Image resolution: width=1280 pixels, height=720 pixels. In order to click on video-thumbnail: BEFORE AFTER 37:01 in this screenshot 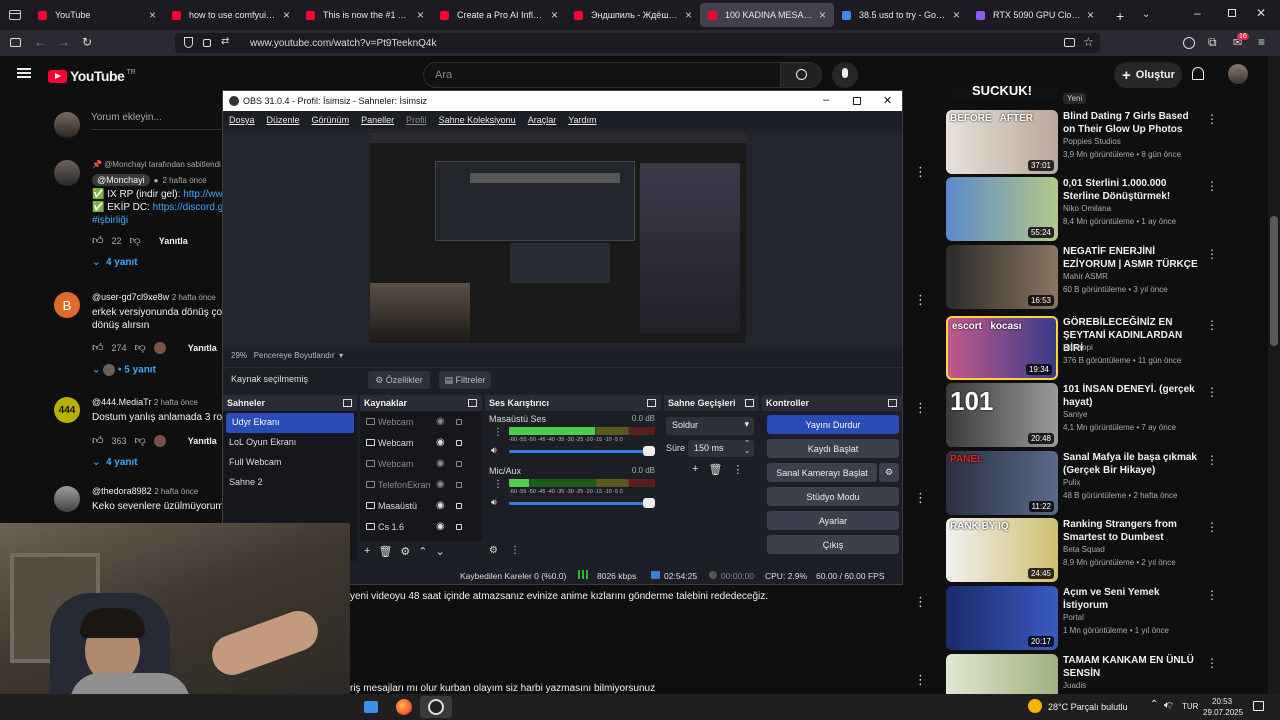, I will do `click(1002, 142)`.